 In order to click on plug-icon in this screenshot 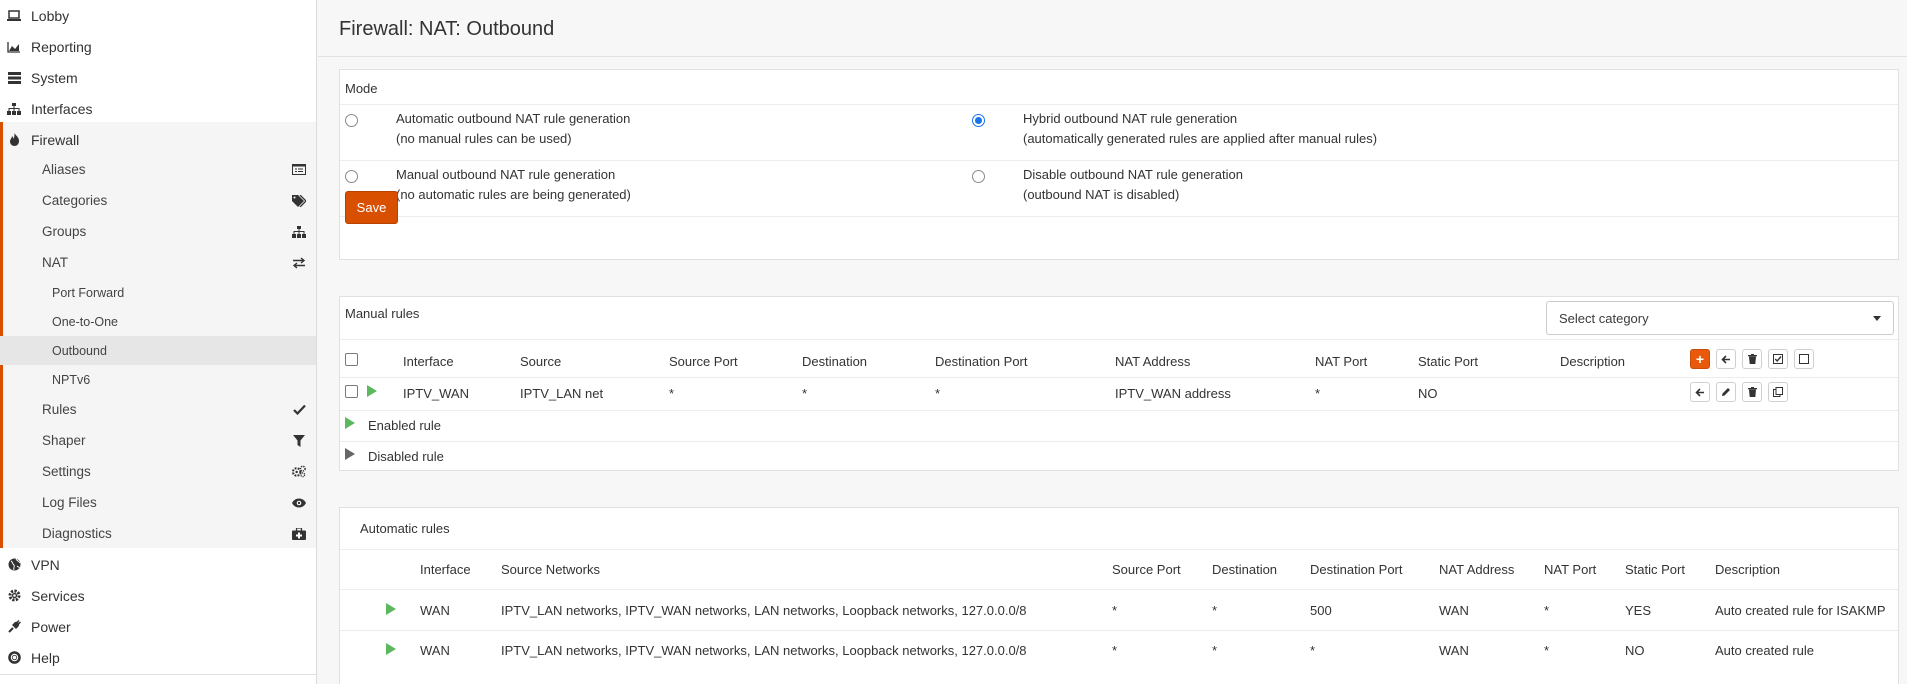, I will do `click(14, 627)`.